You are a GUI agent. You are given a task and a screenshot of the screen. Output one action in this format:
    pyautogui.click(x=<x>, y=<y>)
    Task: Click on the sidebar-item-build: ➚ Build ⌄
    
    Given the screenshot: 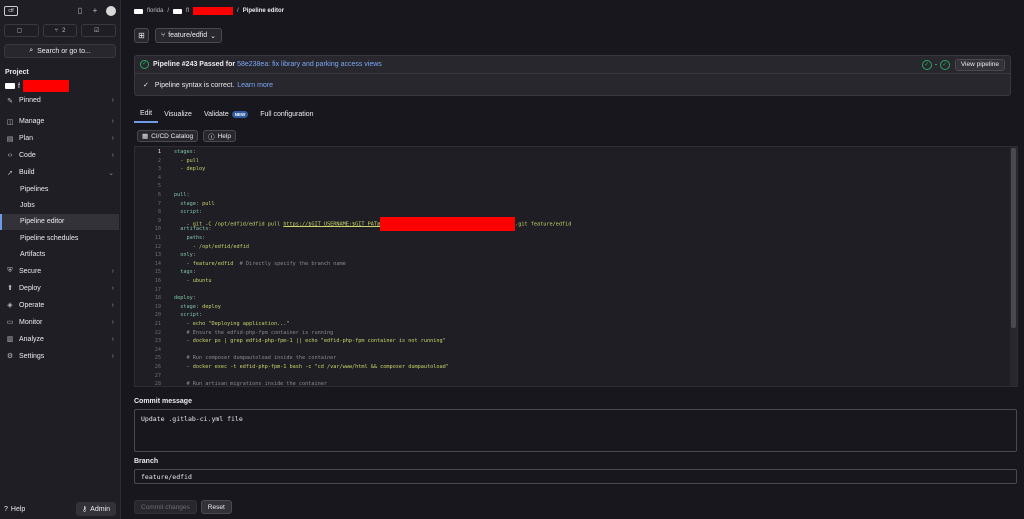 What is the action you would take?
    pyautogui.click(x=60, y=172)
    